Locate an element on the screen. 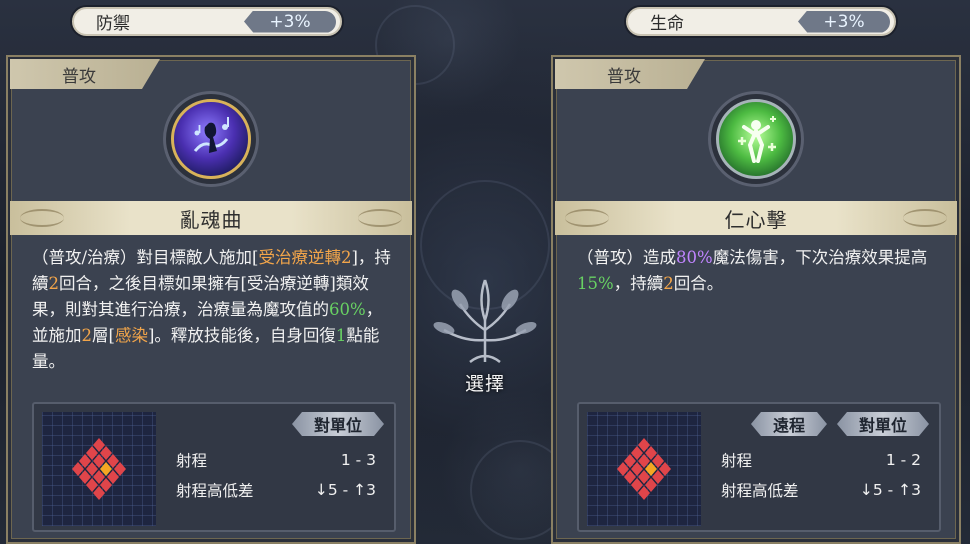  range-info-box: 遠程 對單位 射程 1 - 2 射程高低差 ↓5 - ↑3 is located at coordinates (759, 467).